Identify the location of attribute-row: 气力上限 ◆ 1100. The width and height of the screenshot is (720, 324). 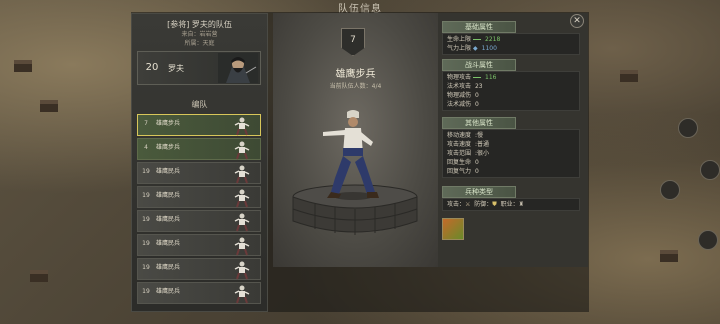
(511, 48).